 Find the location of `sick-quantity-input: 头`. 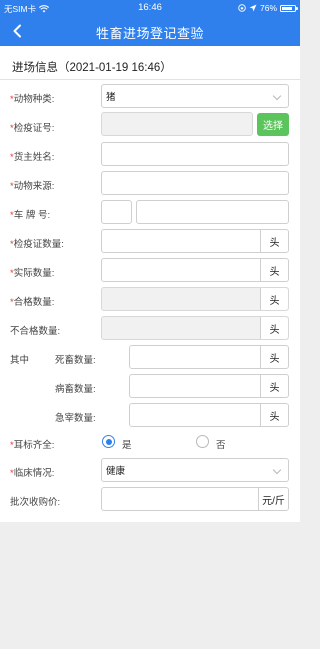

sick-quantity-input: 头 is located at coordinates (209, 386).